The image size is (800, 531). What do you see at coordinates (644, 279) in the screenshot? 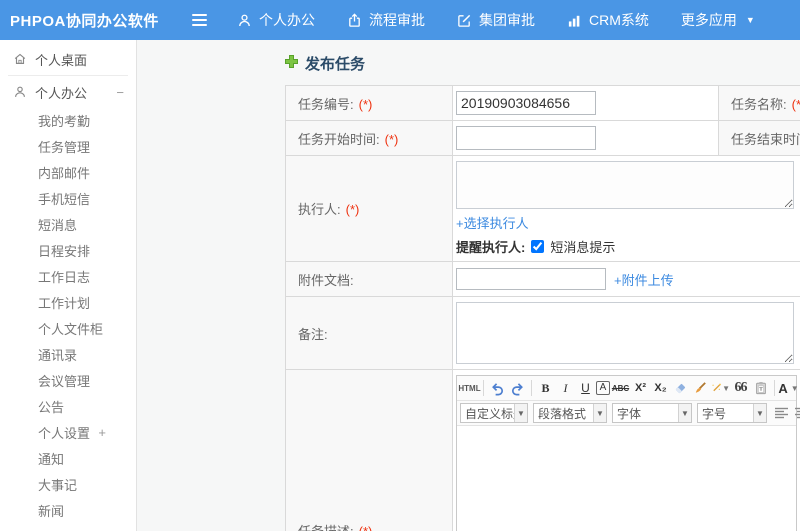
I see `attachment-upload-link: +附件上传` at bounding box center [644, 279].